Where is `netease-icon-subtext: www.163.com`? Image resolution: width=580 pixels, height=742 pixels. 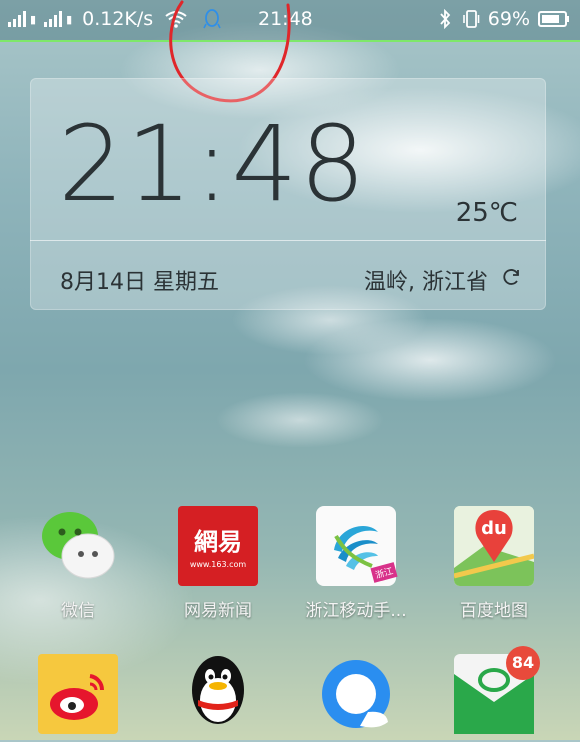
netease-icon-subtext: www.163.com is located at coordinates (218, 564).